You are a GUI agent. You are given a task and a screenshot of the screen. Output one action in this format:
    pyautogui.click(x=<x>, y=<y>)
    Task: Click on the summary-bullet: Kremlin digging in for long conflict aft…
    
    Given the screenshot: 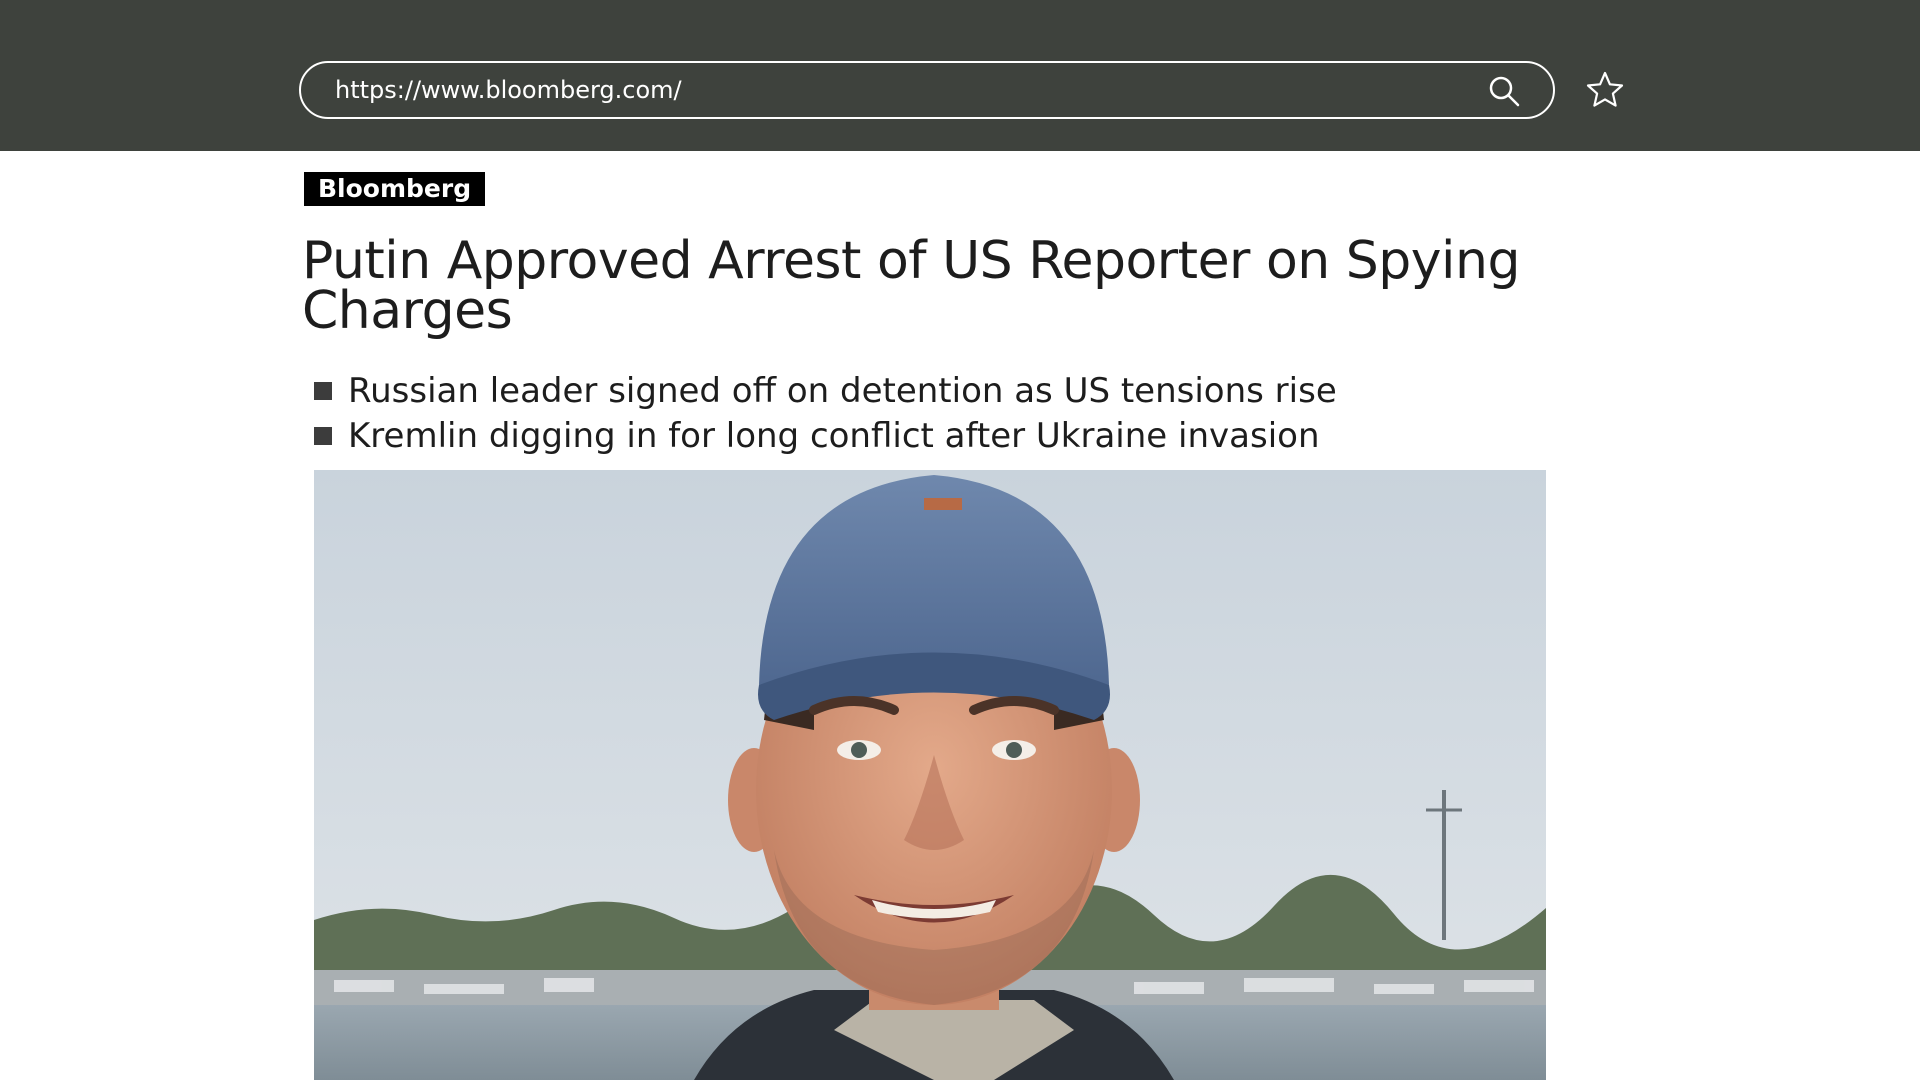 What is the action you would take?
    pyautogui.click(x=825, y=435)
    